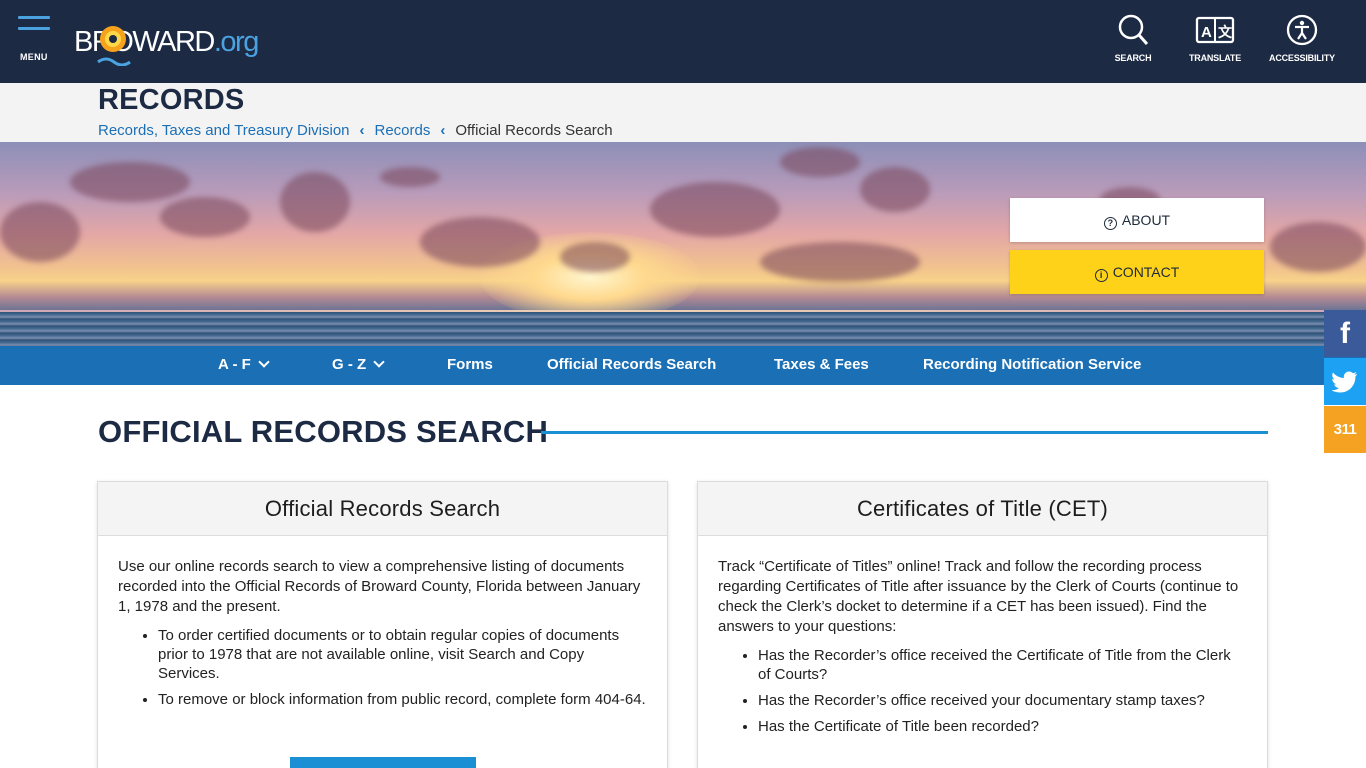 The height and width of the screenshot is (768, 1366). What do you see at coordinates (113, 39) in the screenshot?
I see `sun-logo-icon` at bounding box center [113, 39].